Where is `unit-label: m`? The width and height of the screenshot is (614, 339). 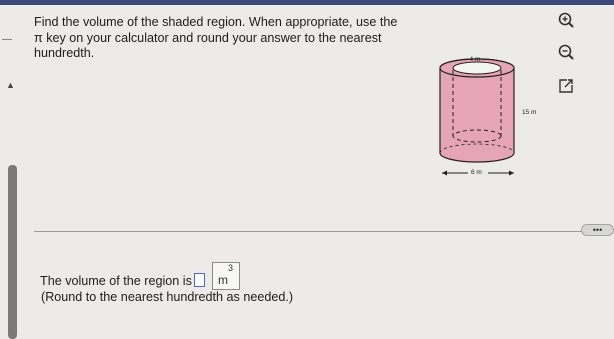
unit-label: m is located at coordinates (223, 280).